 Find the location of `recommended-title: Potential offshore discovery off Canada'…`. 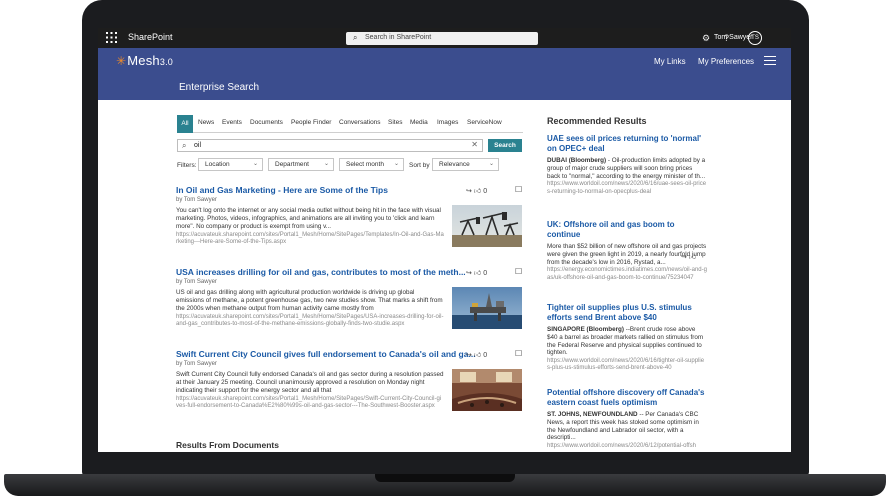

recommended-title: Potential offshore discovery off Canada'… is located at coordinates (627, 398).